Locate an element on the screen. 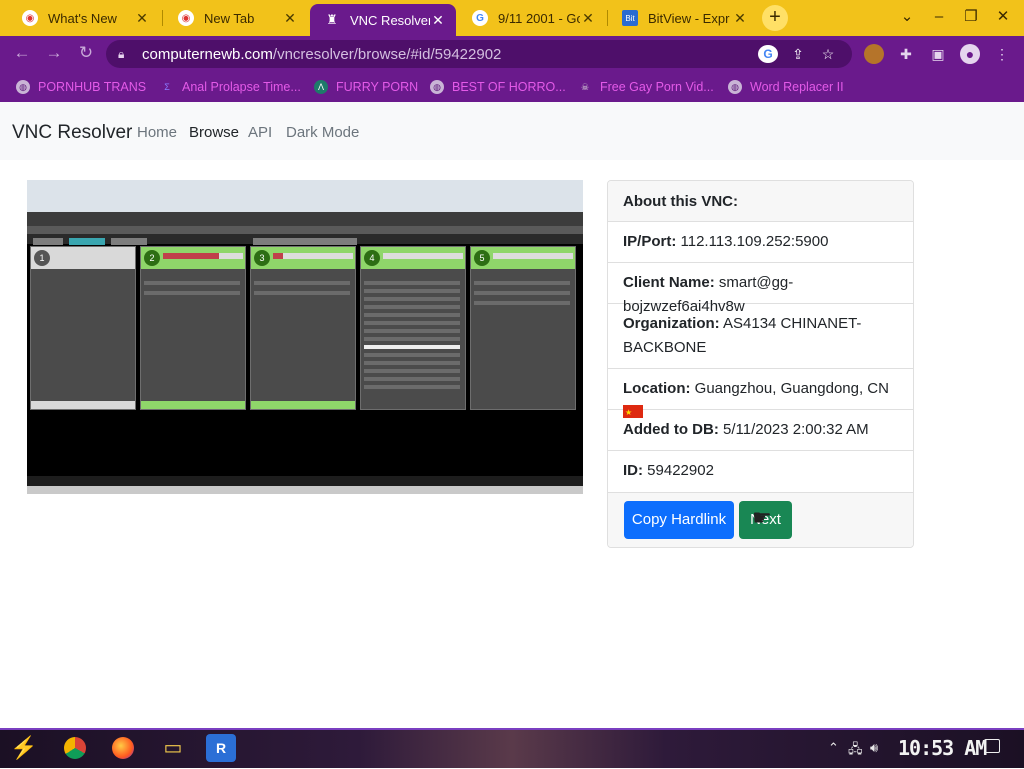 This screenshot has width=1024, height=769. tab-google-search: G 9/11 2001 - Go ✕ is located at coordinates (532, 18).